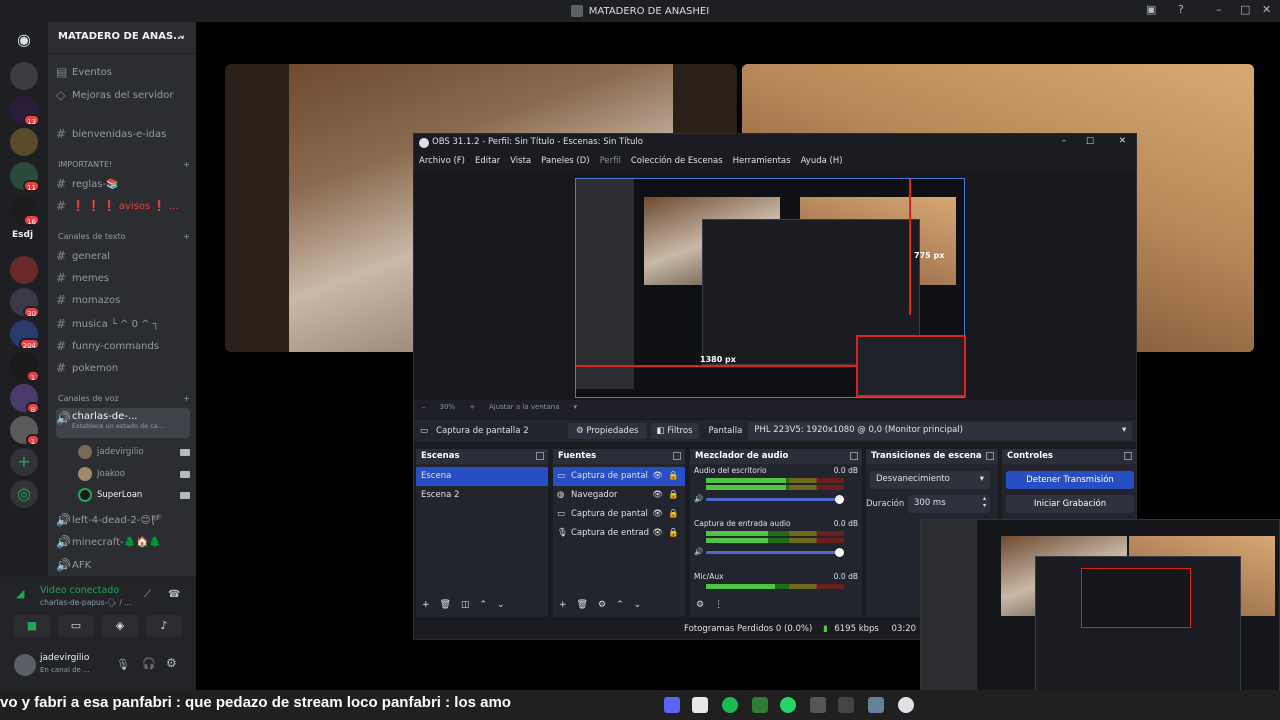  What do you see at coordinates (76, 626) in the screenshot?
I see `screen-share-button: ▭` at bounding box center [76, 626].